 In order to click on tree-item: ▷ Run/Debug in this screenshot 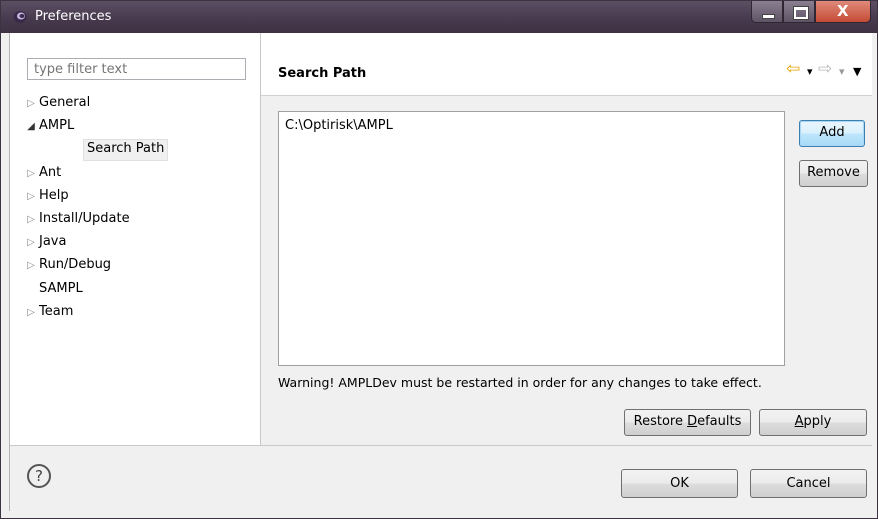, I will do `click(67, 265)`.